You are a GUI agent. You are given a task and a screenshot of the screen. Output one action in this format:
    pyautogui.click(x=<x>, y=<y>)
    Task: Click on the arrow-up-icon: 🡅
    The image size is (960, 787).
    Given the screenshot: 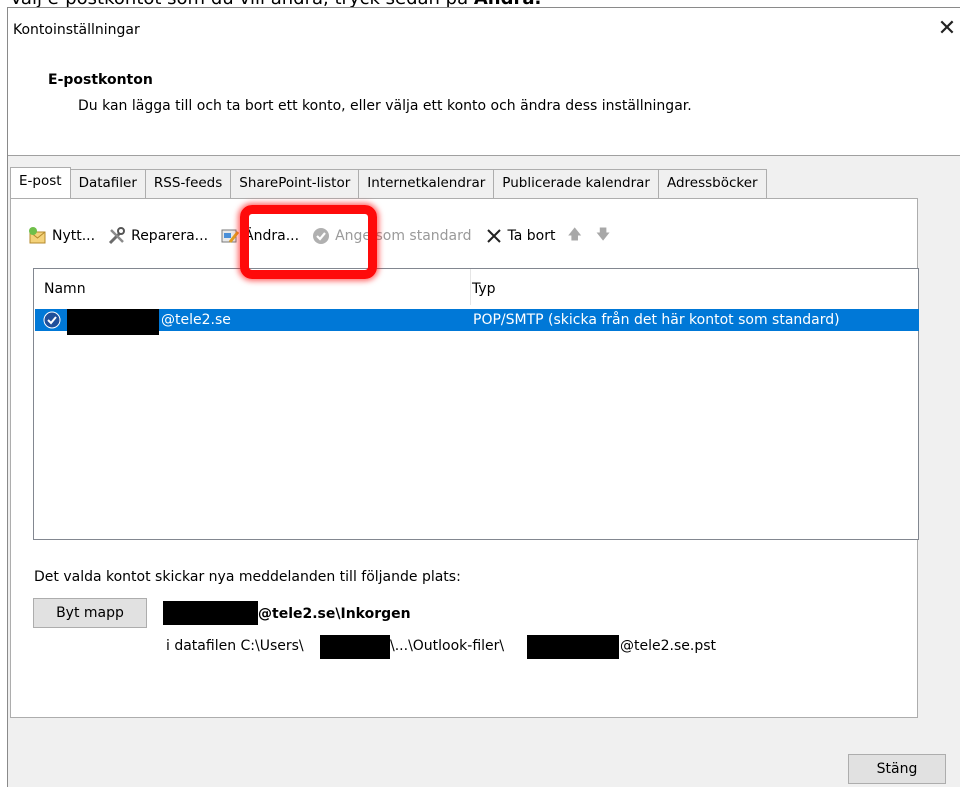 What is the action you would take?
    pyautogui.click(x=574, y=236)
    